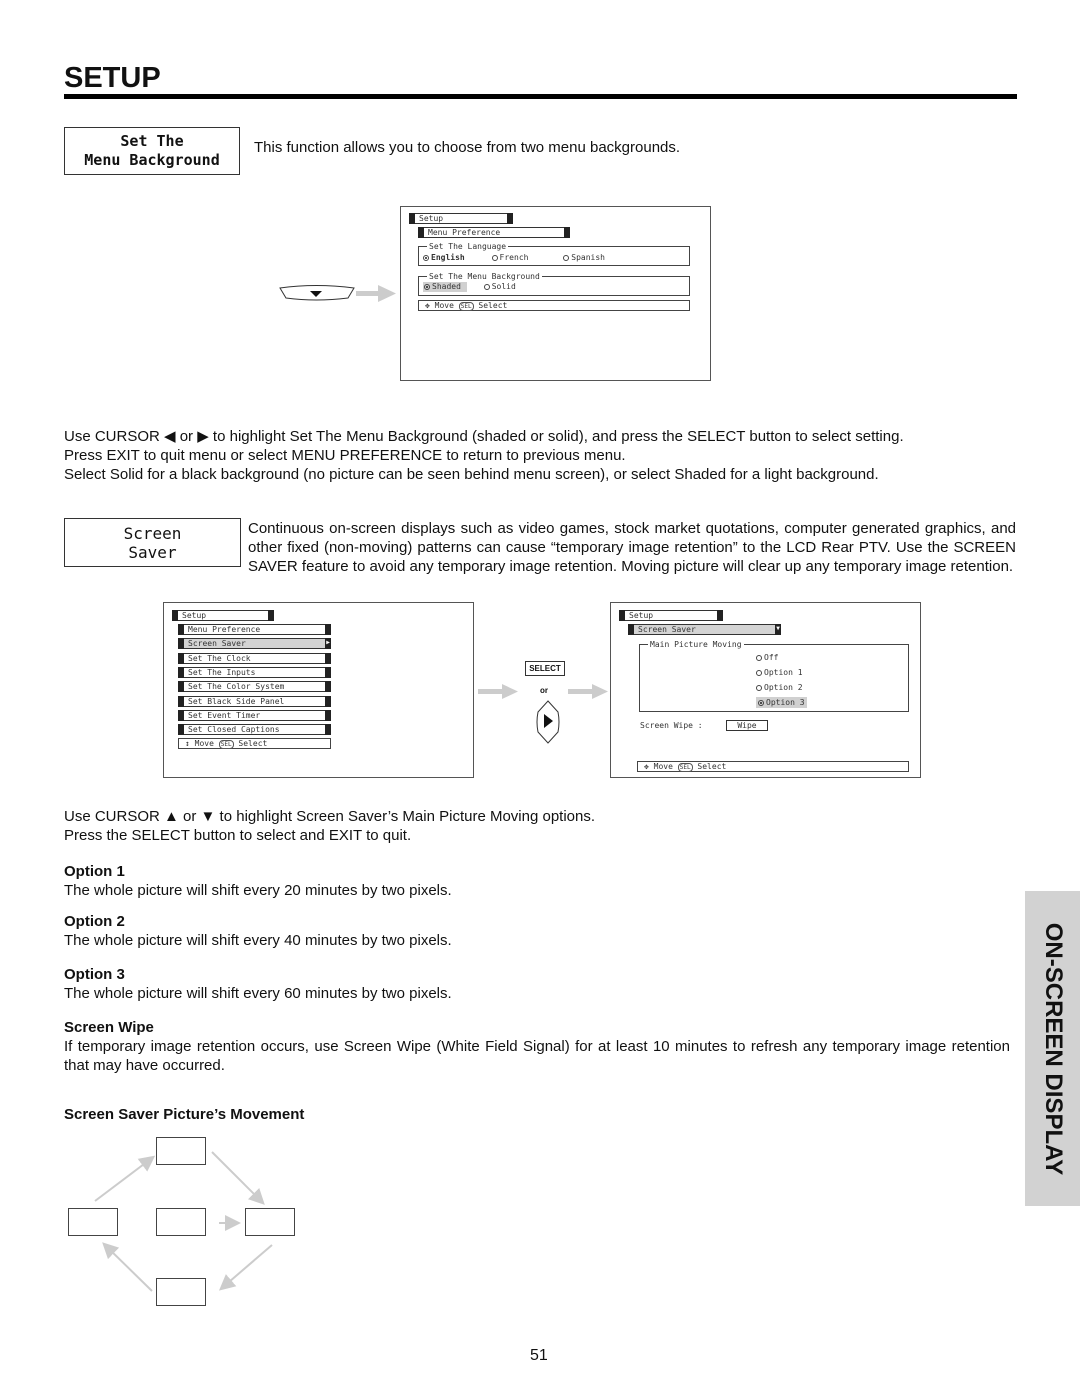 The height and width of the screenshot is (1397, 1080). Describe the element at coordinates (444, 257) in the screenshot. I see `language-option-english: English` at that location.